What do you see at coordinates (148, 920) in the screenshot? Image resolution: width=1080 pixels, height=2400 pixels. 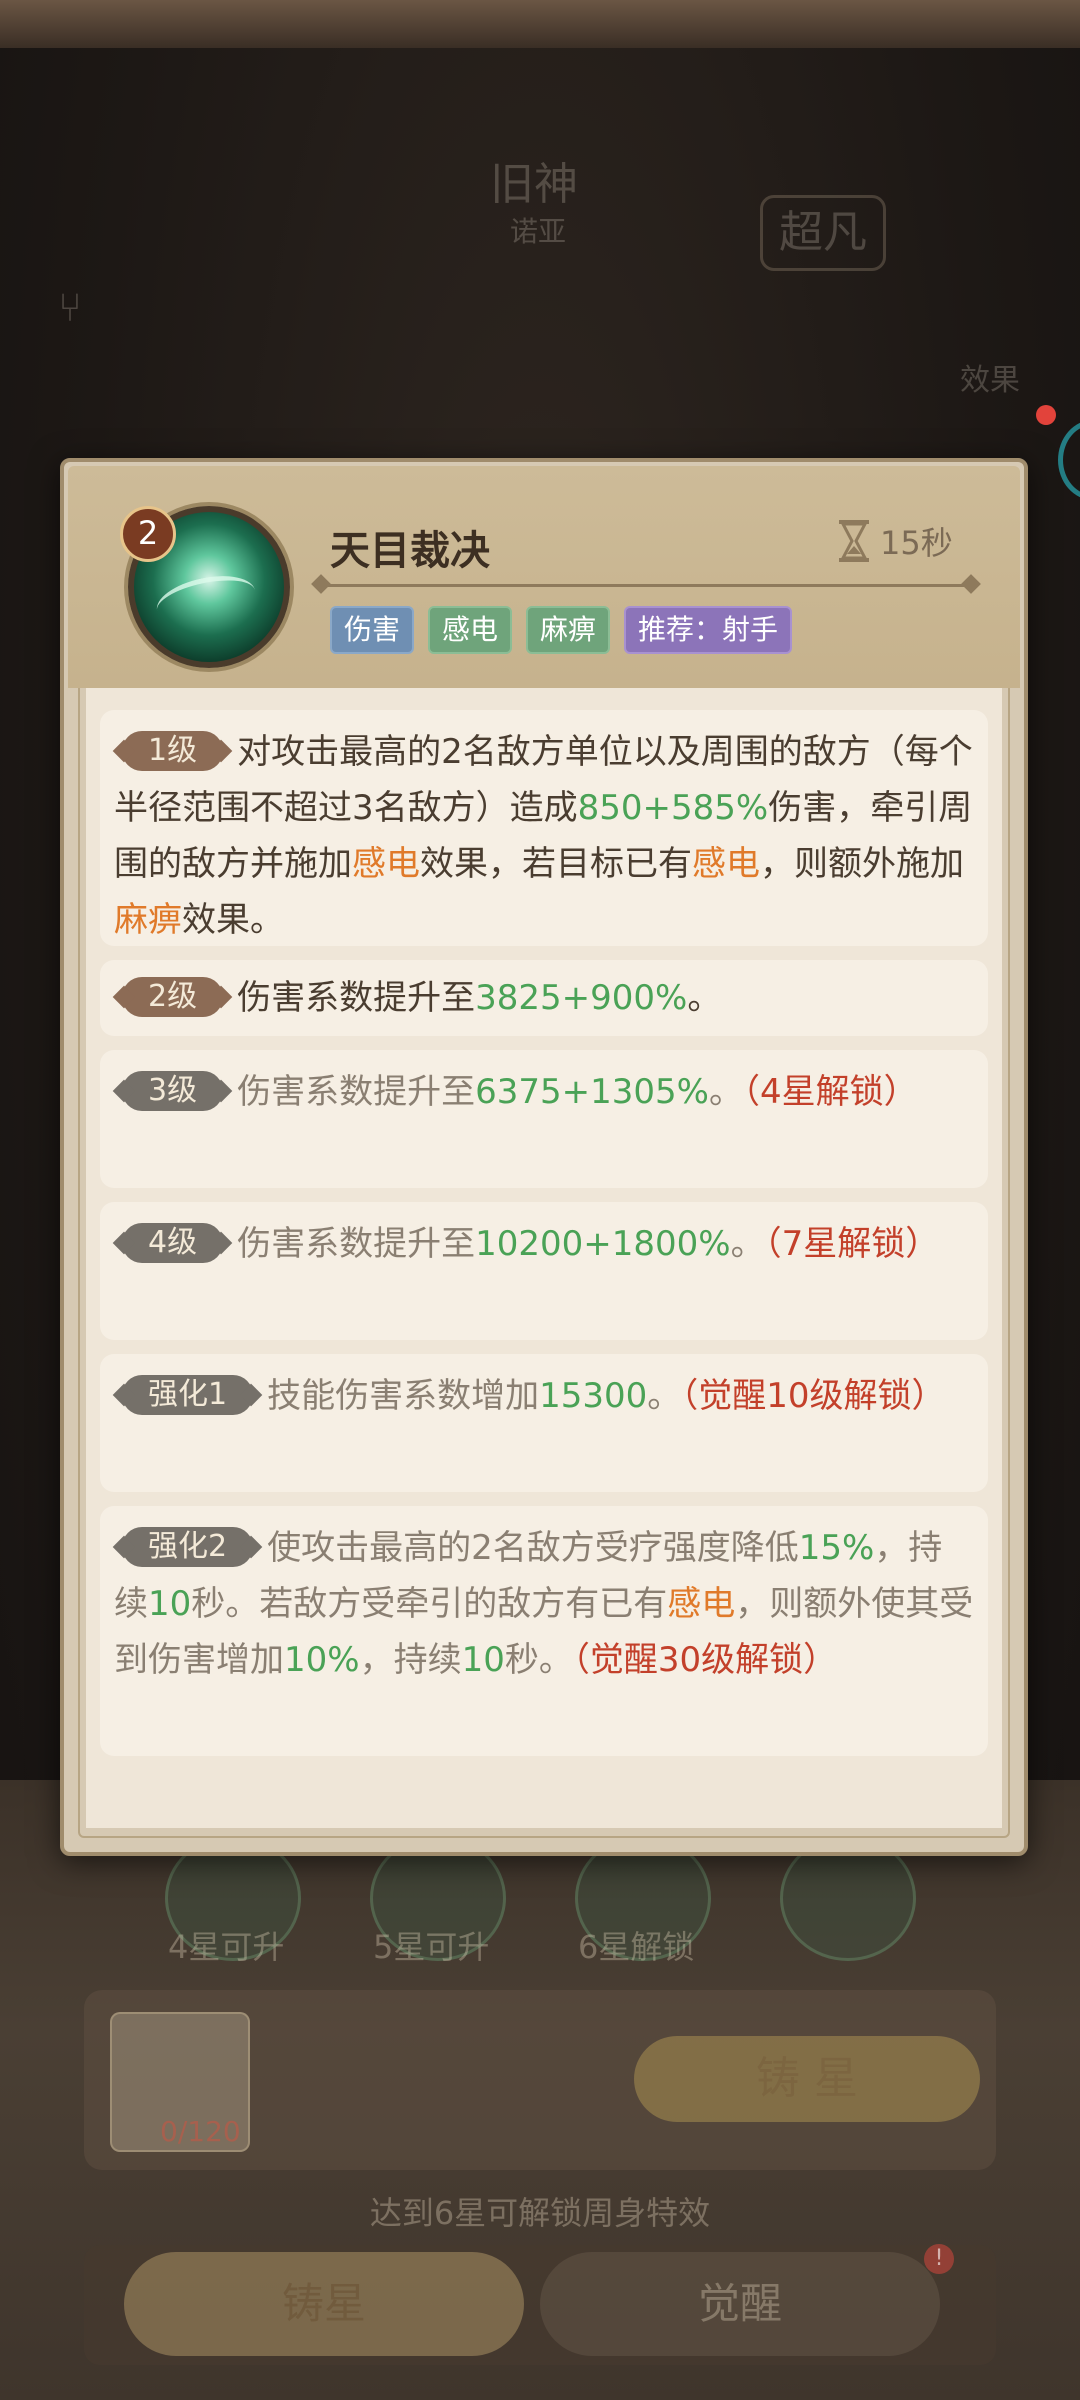 I see `keyword-paralyze: 麻痹` at bounding box center [148, 920].